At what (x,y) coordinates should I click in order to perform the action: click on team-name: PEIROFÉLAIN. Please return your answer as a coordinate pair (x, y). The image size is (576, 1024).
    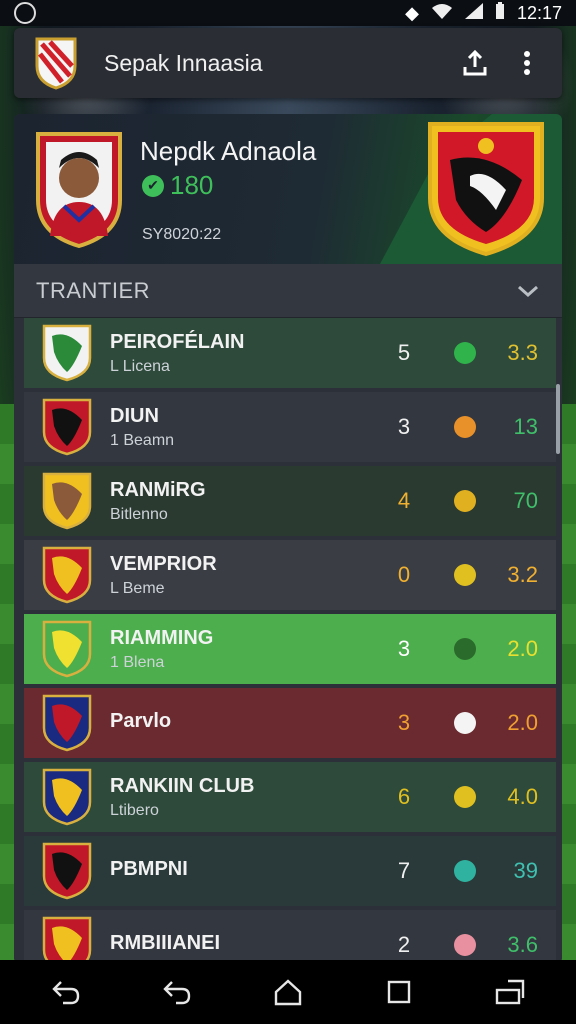
    Looking at the image, I should click on (177, 341).